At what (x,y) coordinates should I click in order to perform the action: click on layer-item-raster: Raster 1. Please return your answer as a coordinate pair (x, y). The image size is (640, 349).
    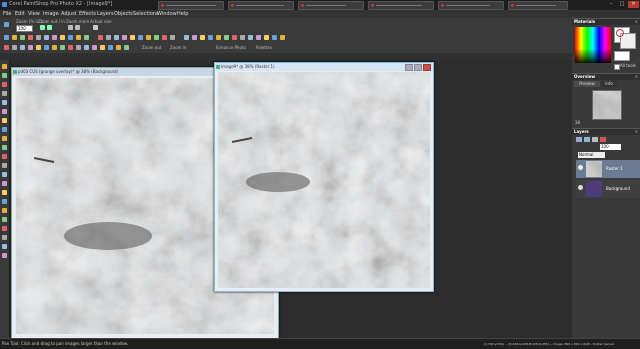
    Looking at the image, I should click on (608, 169).